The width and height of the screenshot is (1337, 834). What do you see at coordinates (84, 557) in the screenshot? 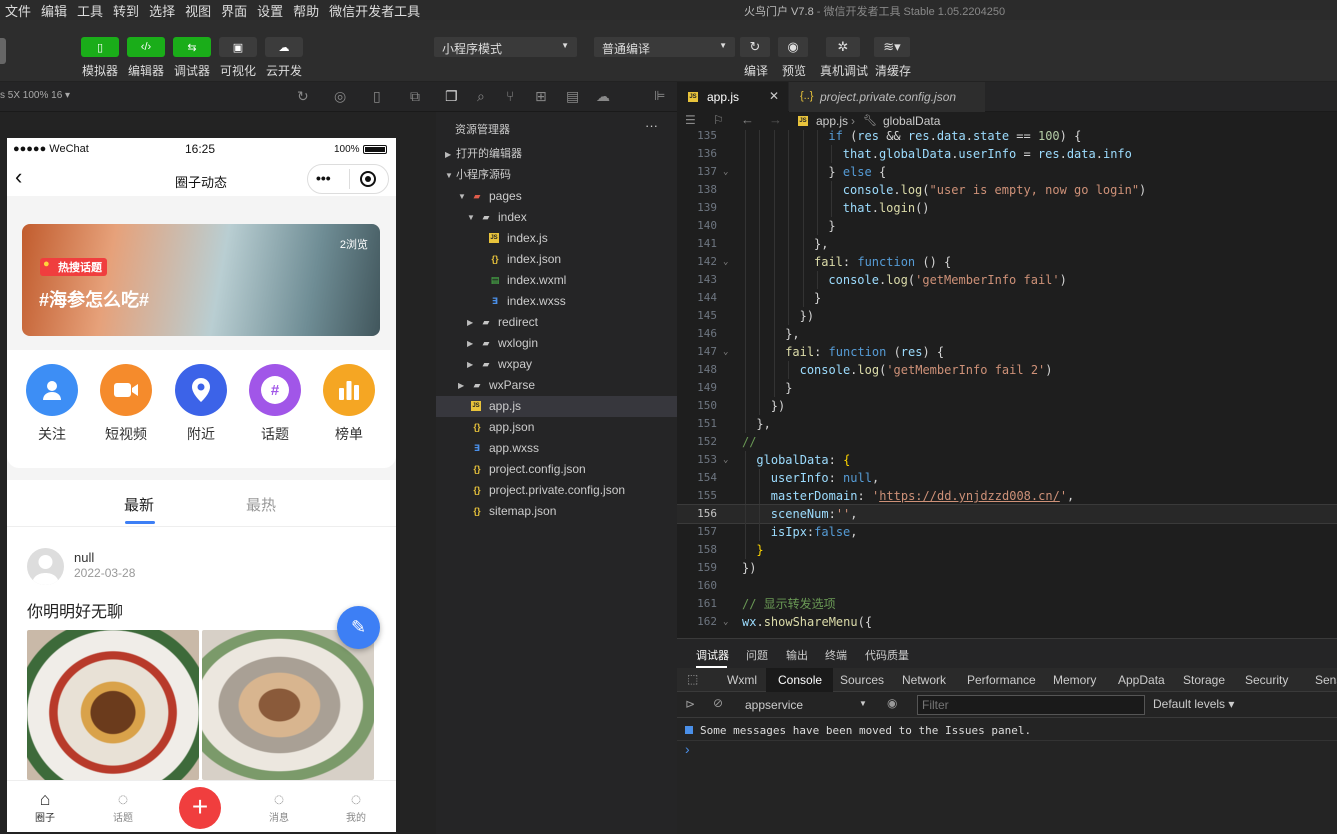
I see `post-username: null` at bounding box center [84, 557].